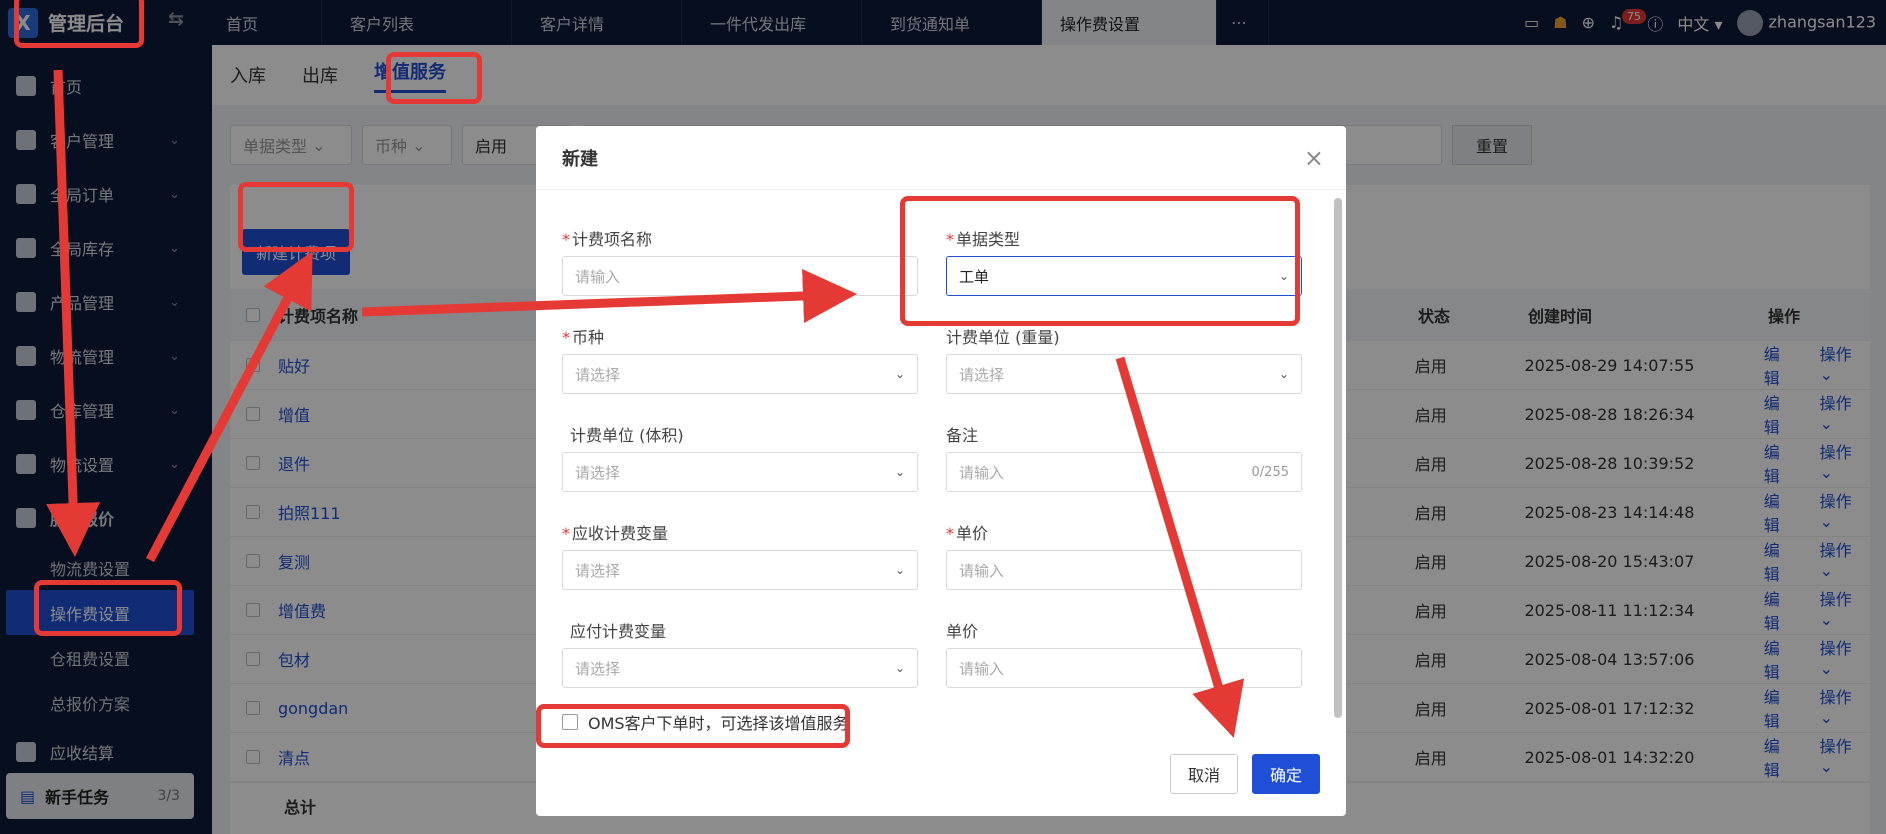  I want to click on volume-unit-select: 请选择 ⌄, so click(740, 472).